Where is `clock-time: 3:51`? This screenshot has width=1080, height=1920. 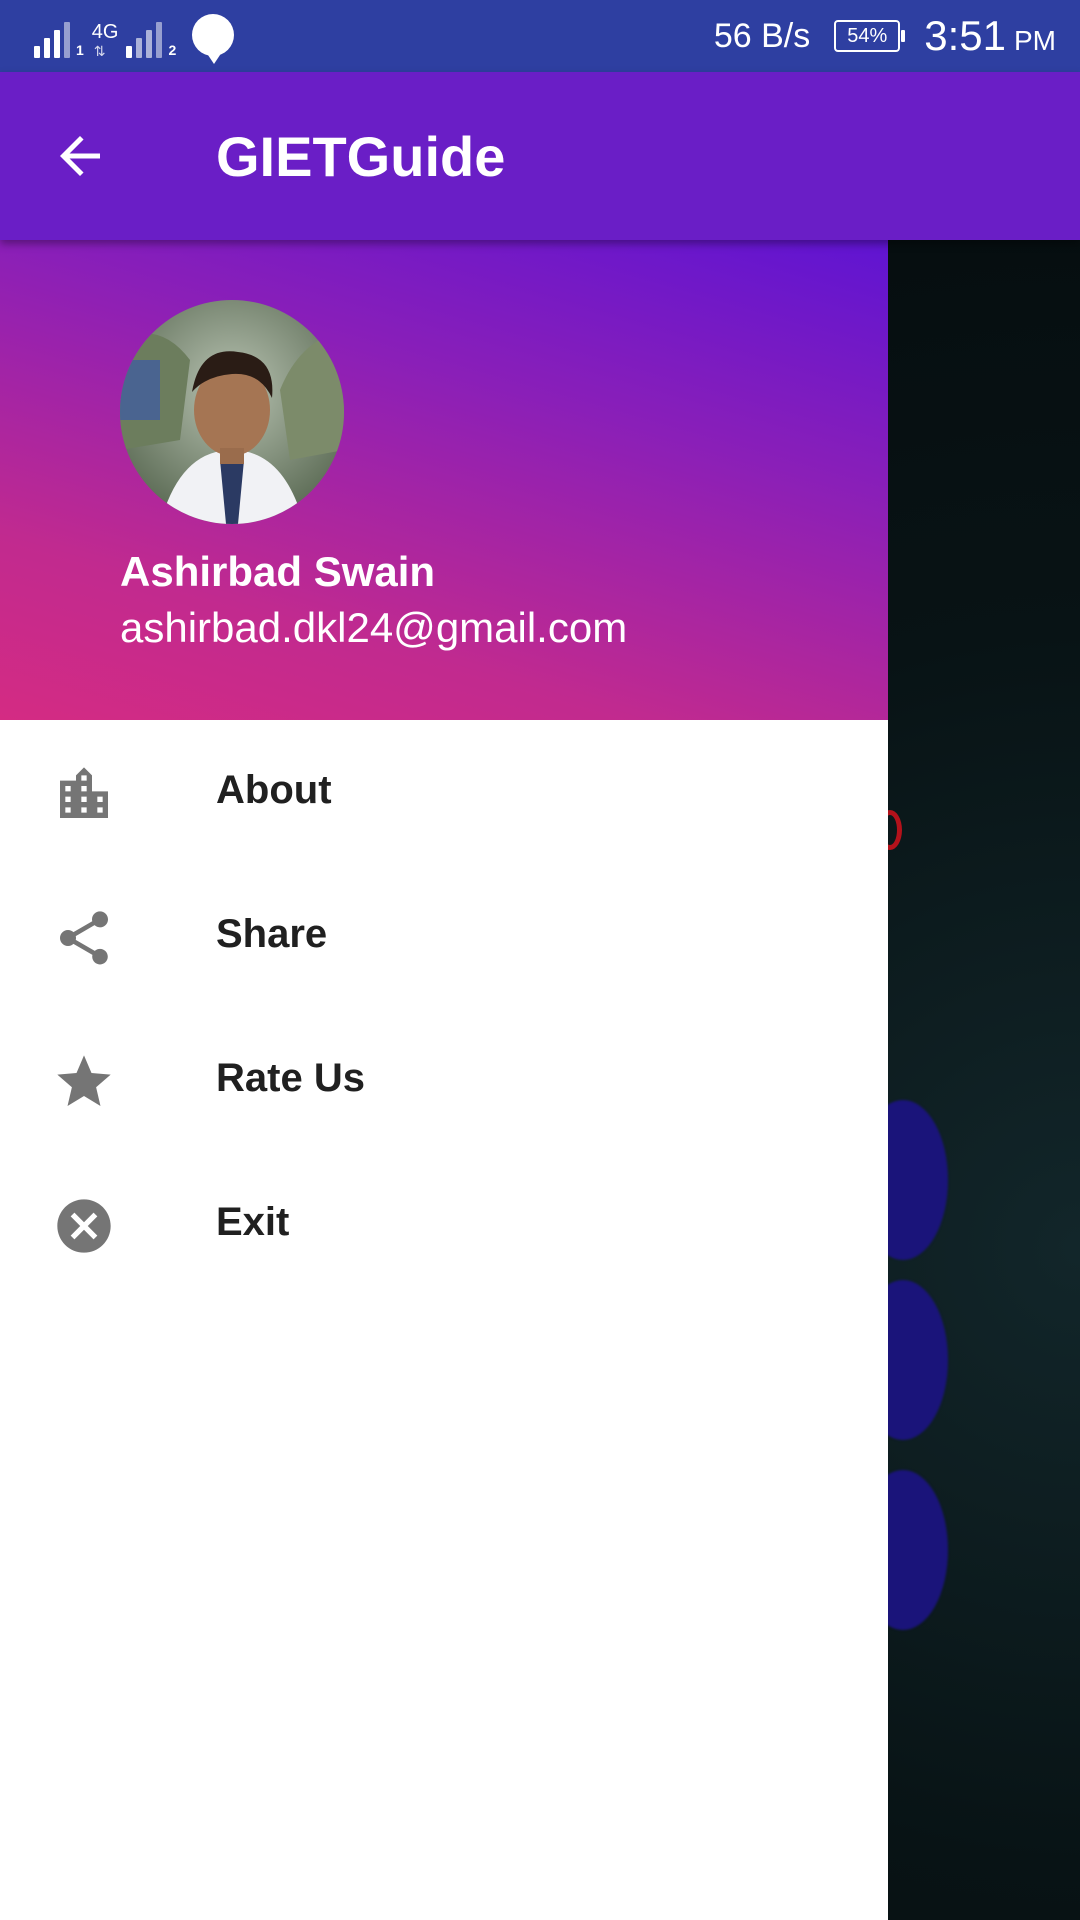 clock-time: 3:51 is located at coordinates (965, 35).